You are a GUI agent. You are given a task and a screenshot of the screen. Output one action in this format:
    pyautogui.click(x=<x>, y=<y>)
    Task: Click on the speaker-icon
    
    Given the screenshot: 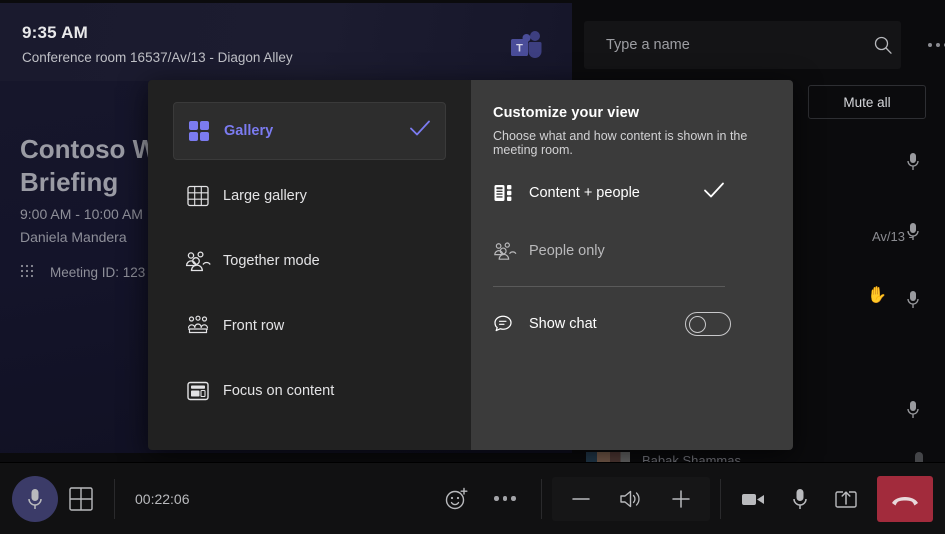 What is the action you would take?
    pyautogui.click(x=631, y=499)
    